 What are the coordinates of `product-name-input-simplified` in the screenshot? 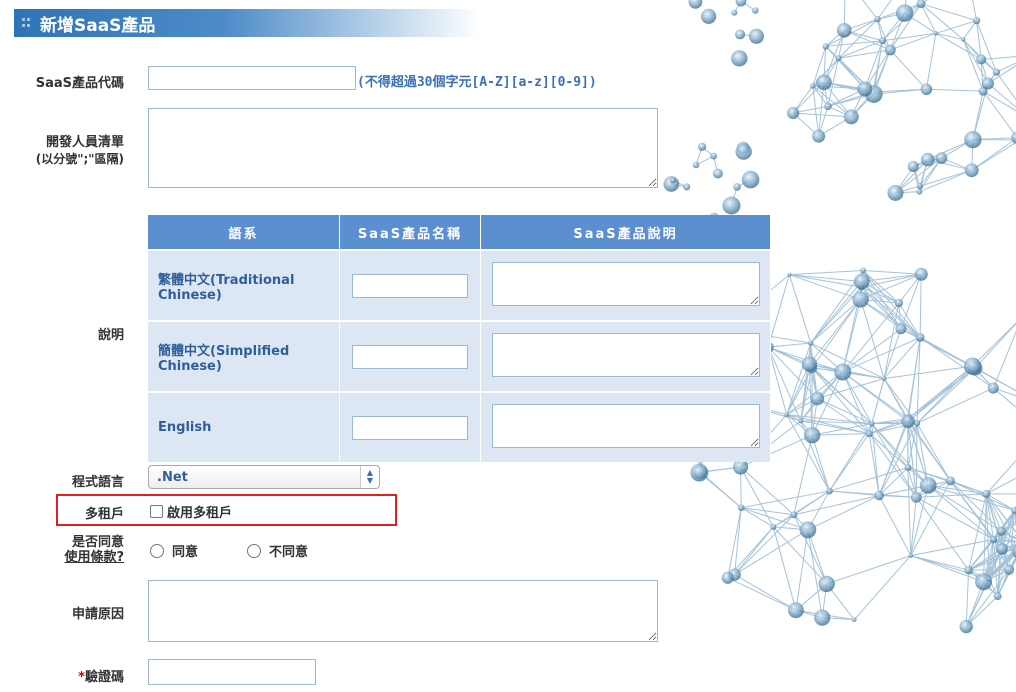 It's located at (410, 356).